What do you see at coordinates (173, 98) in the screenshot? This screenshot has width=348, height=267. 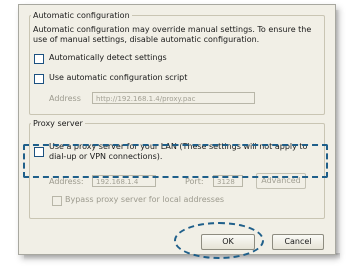 I see `script-address-field: http://192.168.1.4/proxy.pac` at bounding box center [173, 98].